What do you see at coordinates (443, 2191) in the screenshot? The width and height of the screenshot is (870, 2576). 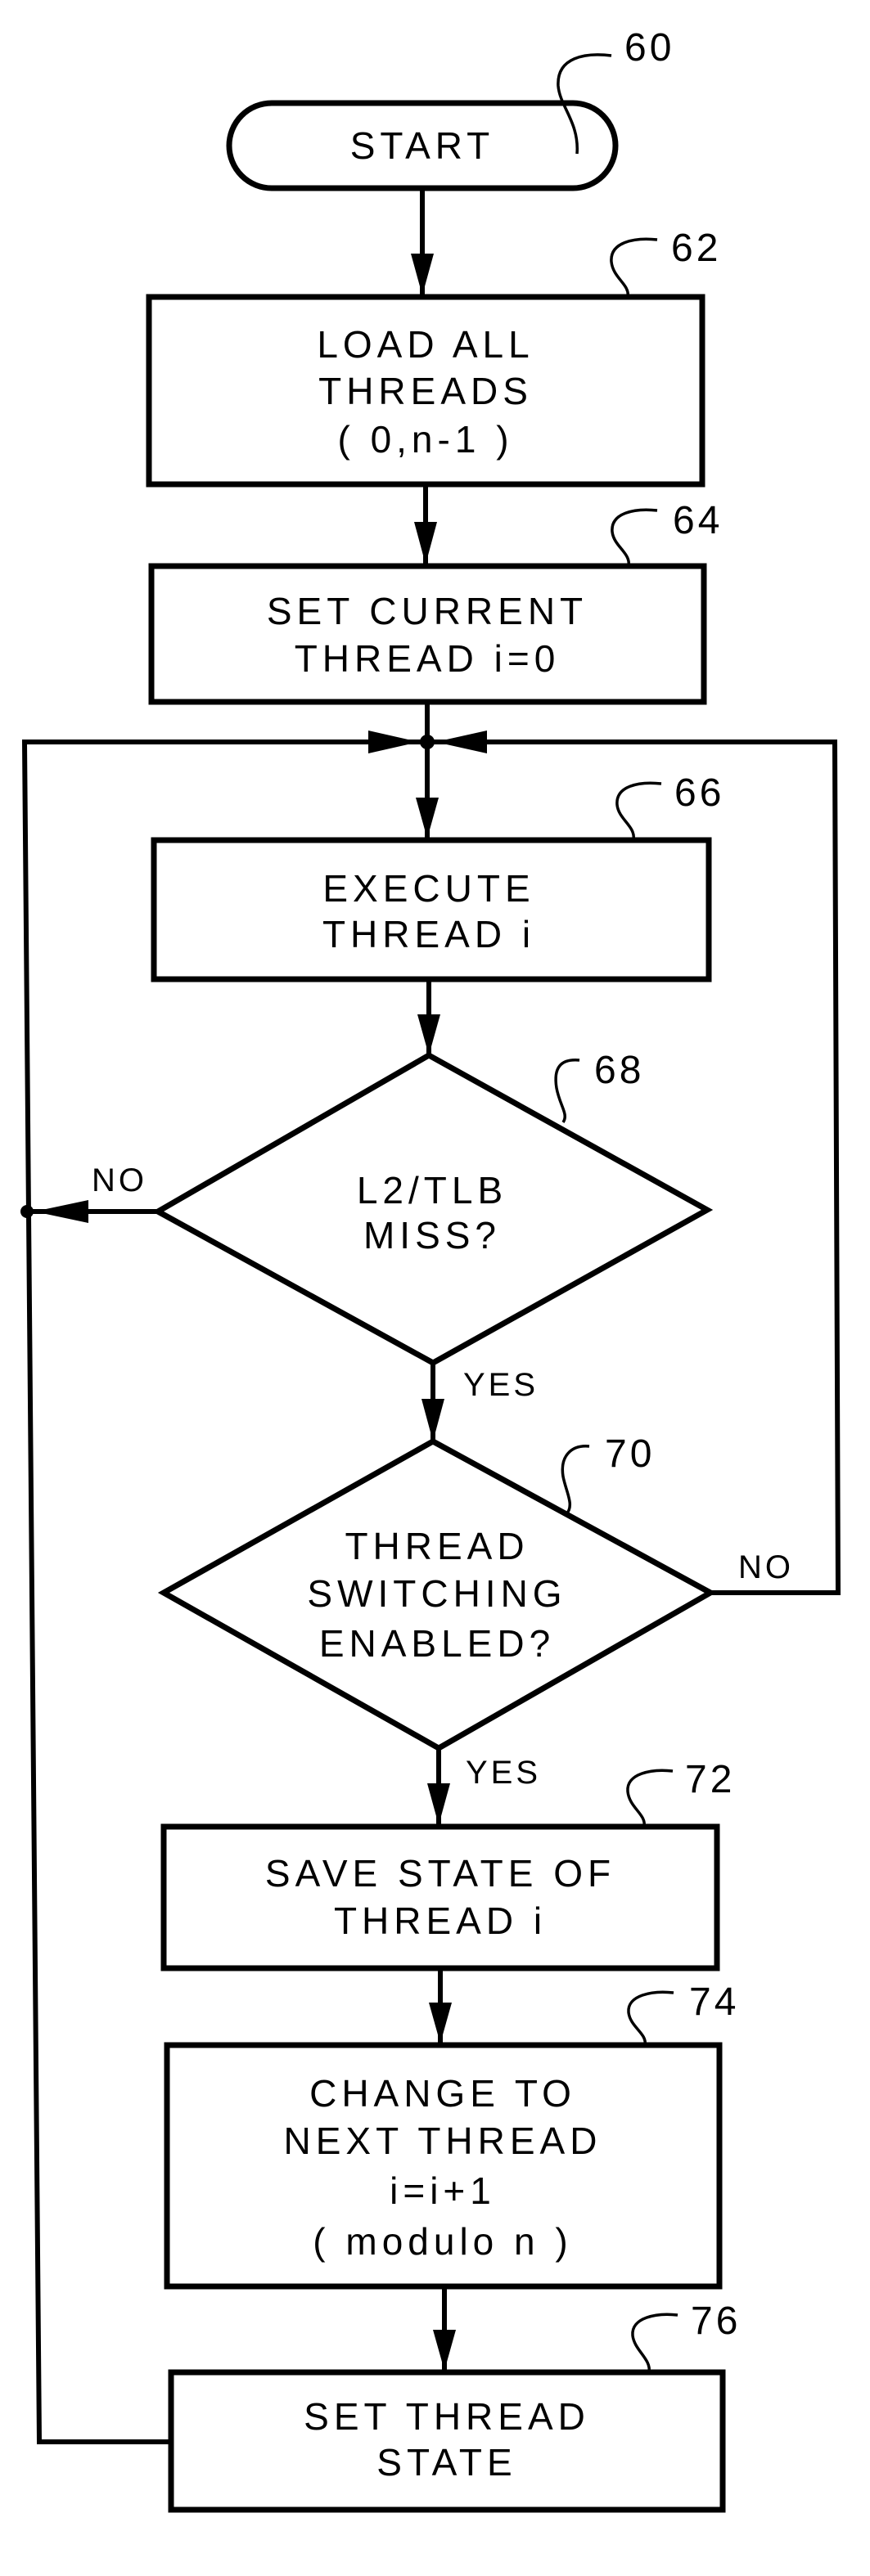 I see `node-text: i=i+1` at bounding box center [443, 2191].